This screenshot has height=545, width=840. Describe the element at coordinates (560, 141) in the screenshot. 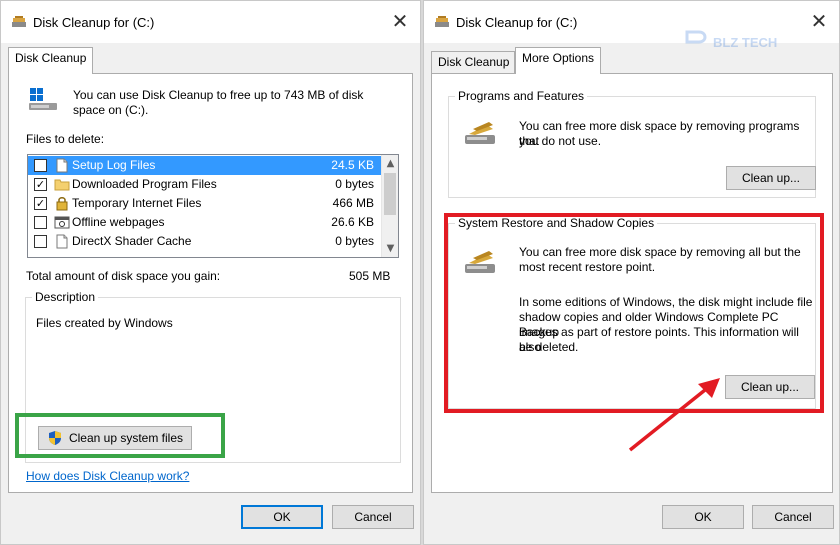

I see `programs-text-line2: you do not use.` at that location.